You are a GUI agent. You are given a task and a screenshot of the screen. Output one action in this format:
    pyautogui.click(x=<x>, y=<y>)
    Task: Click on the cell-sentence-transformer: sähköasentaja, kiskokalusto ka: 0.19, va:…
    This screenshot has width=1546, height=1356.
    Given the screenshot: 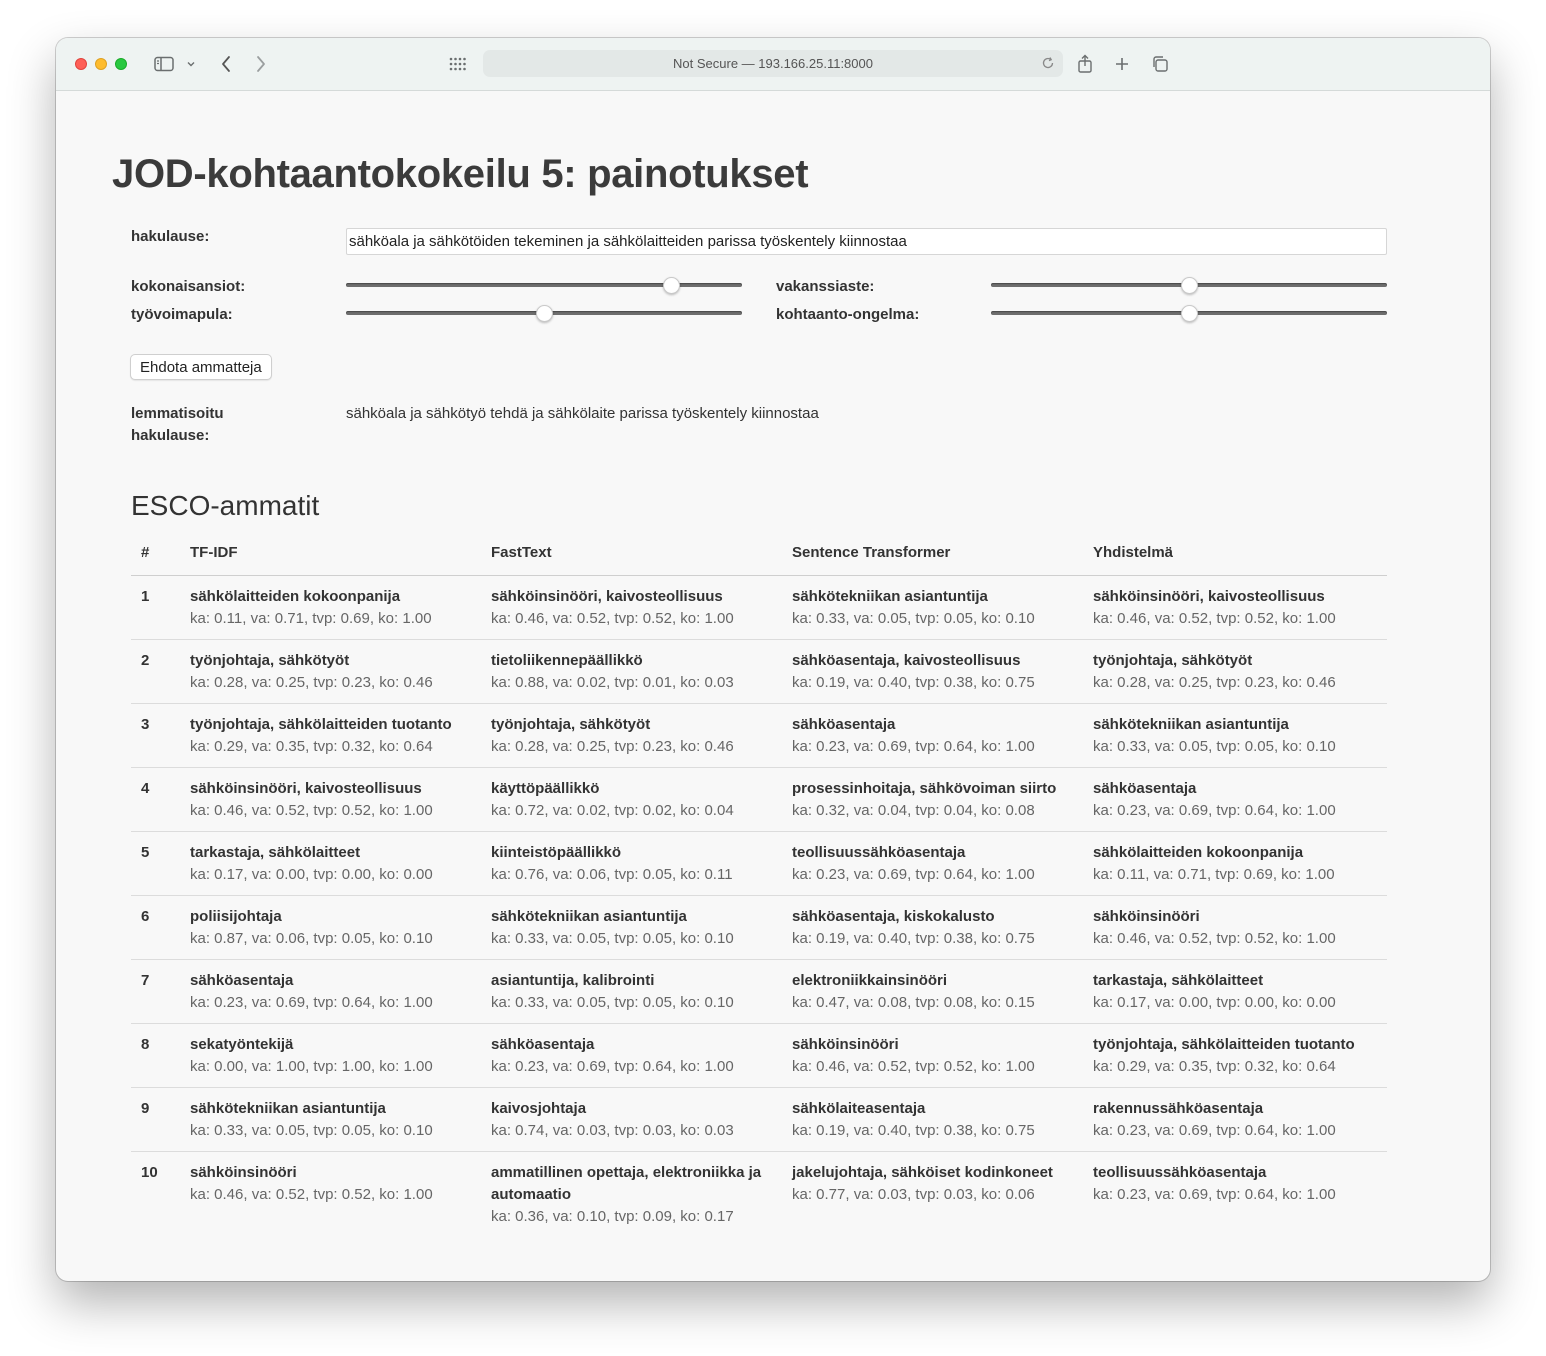 What is the action you would take?
    pyautogui.click(x=942, y=927)
    